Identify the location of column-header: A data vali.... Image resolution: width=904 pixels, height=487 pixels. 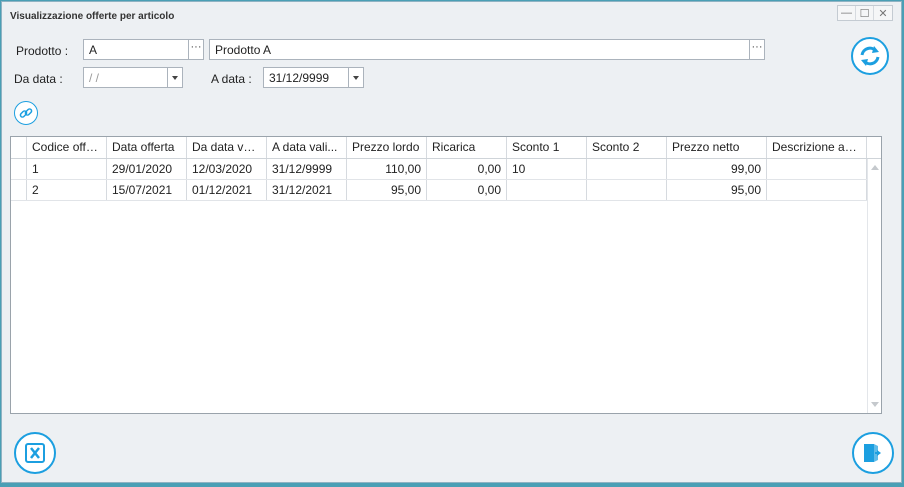
(307, 147).